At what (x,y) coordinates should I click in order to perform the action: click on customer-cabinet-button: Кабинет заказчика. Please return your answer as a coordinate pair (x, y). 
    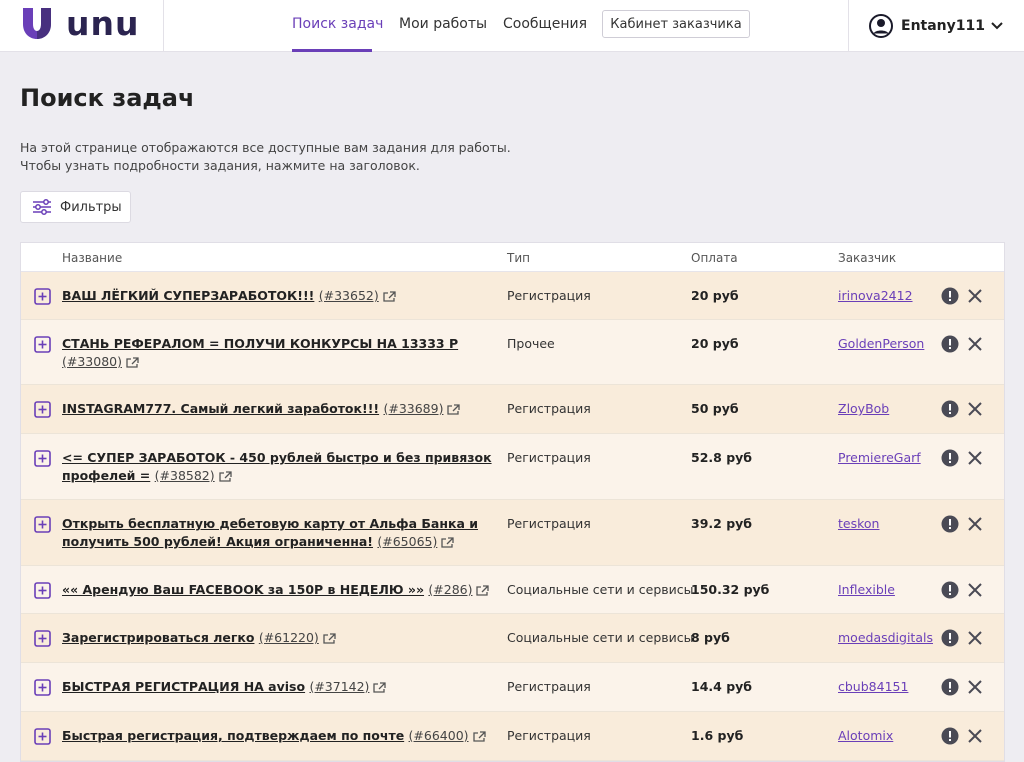
    Looking at the image, I should click on (676, 24).